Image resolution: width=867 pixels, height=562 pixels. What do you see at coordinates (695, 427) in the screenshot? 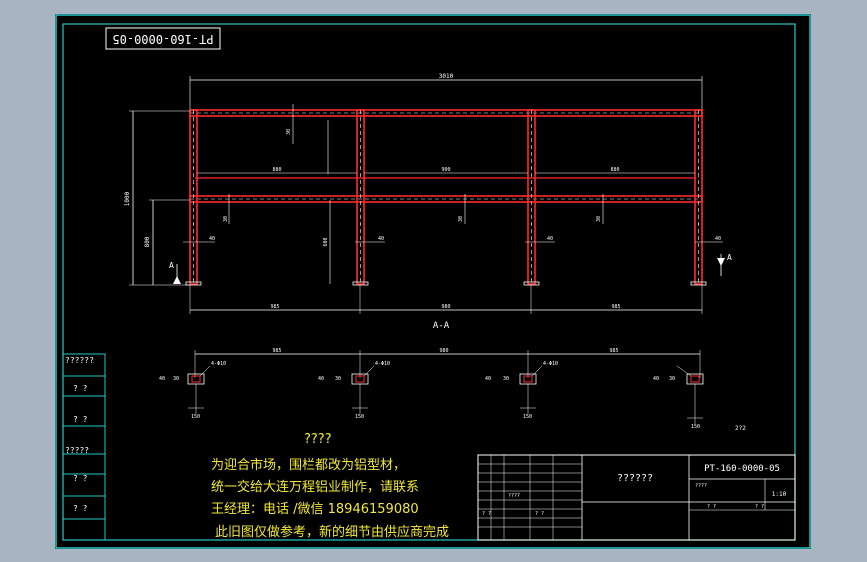
I see `plan-plate-dim-4: 150` at bounding box center [695, 427].